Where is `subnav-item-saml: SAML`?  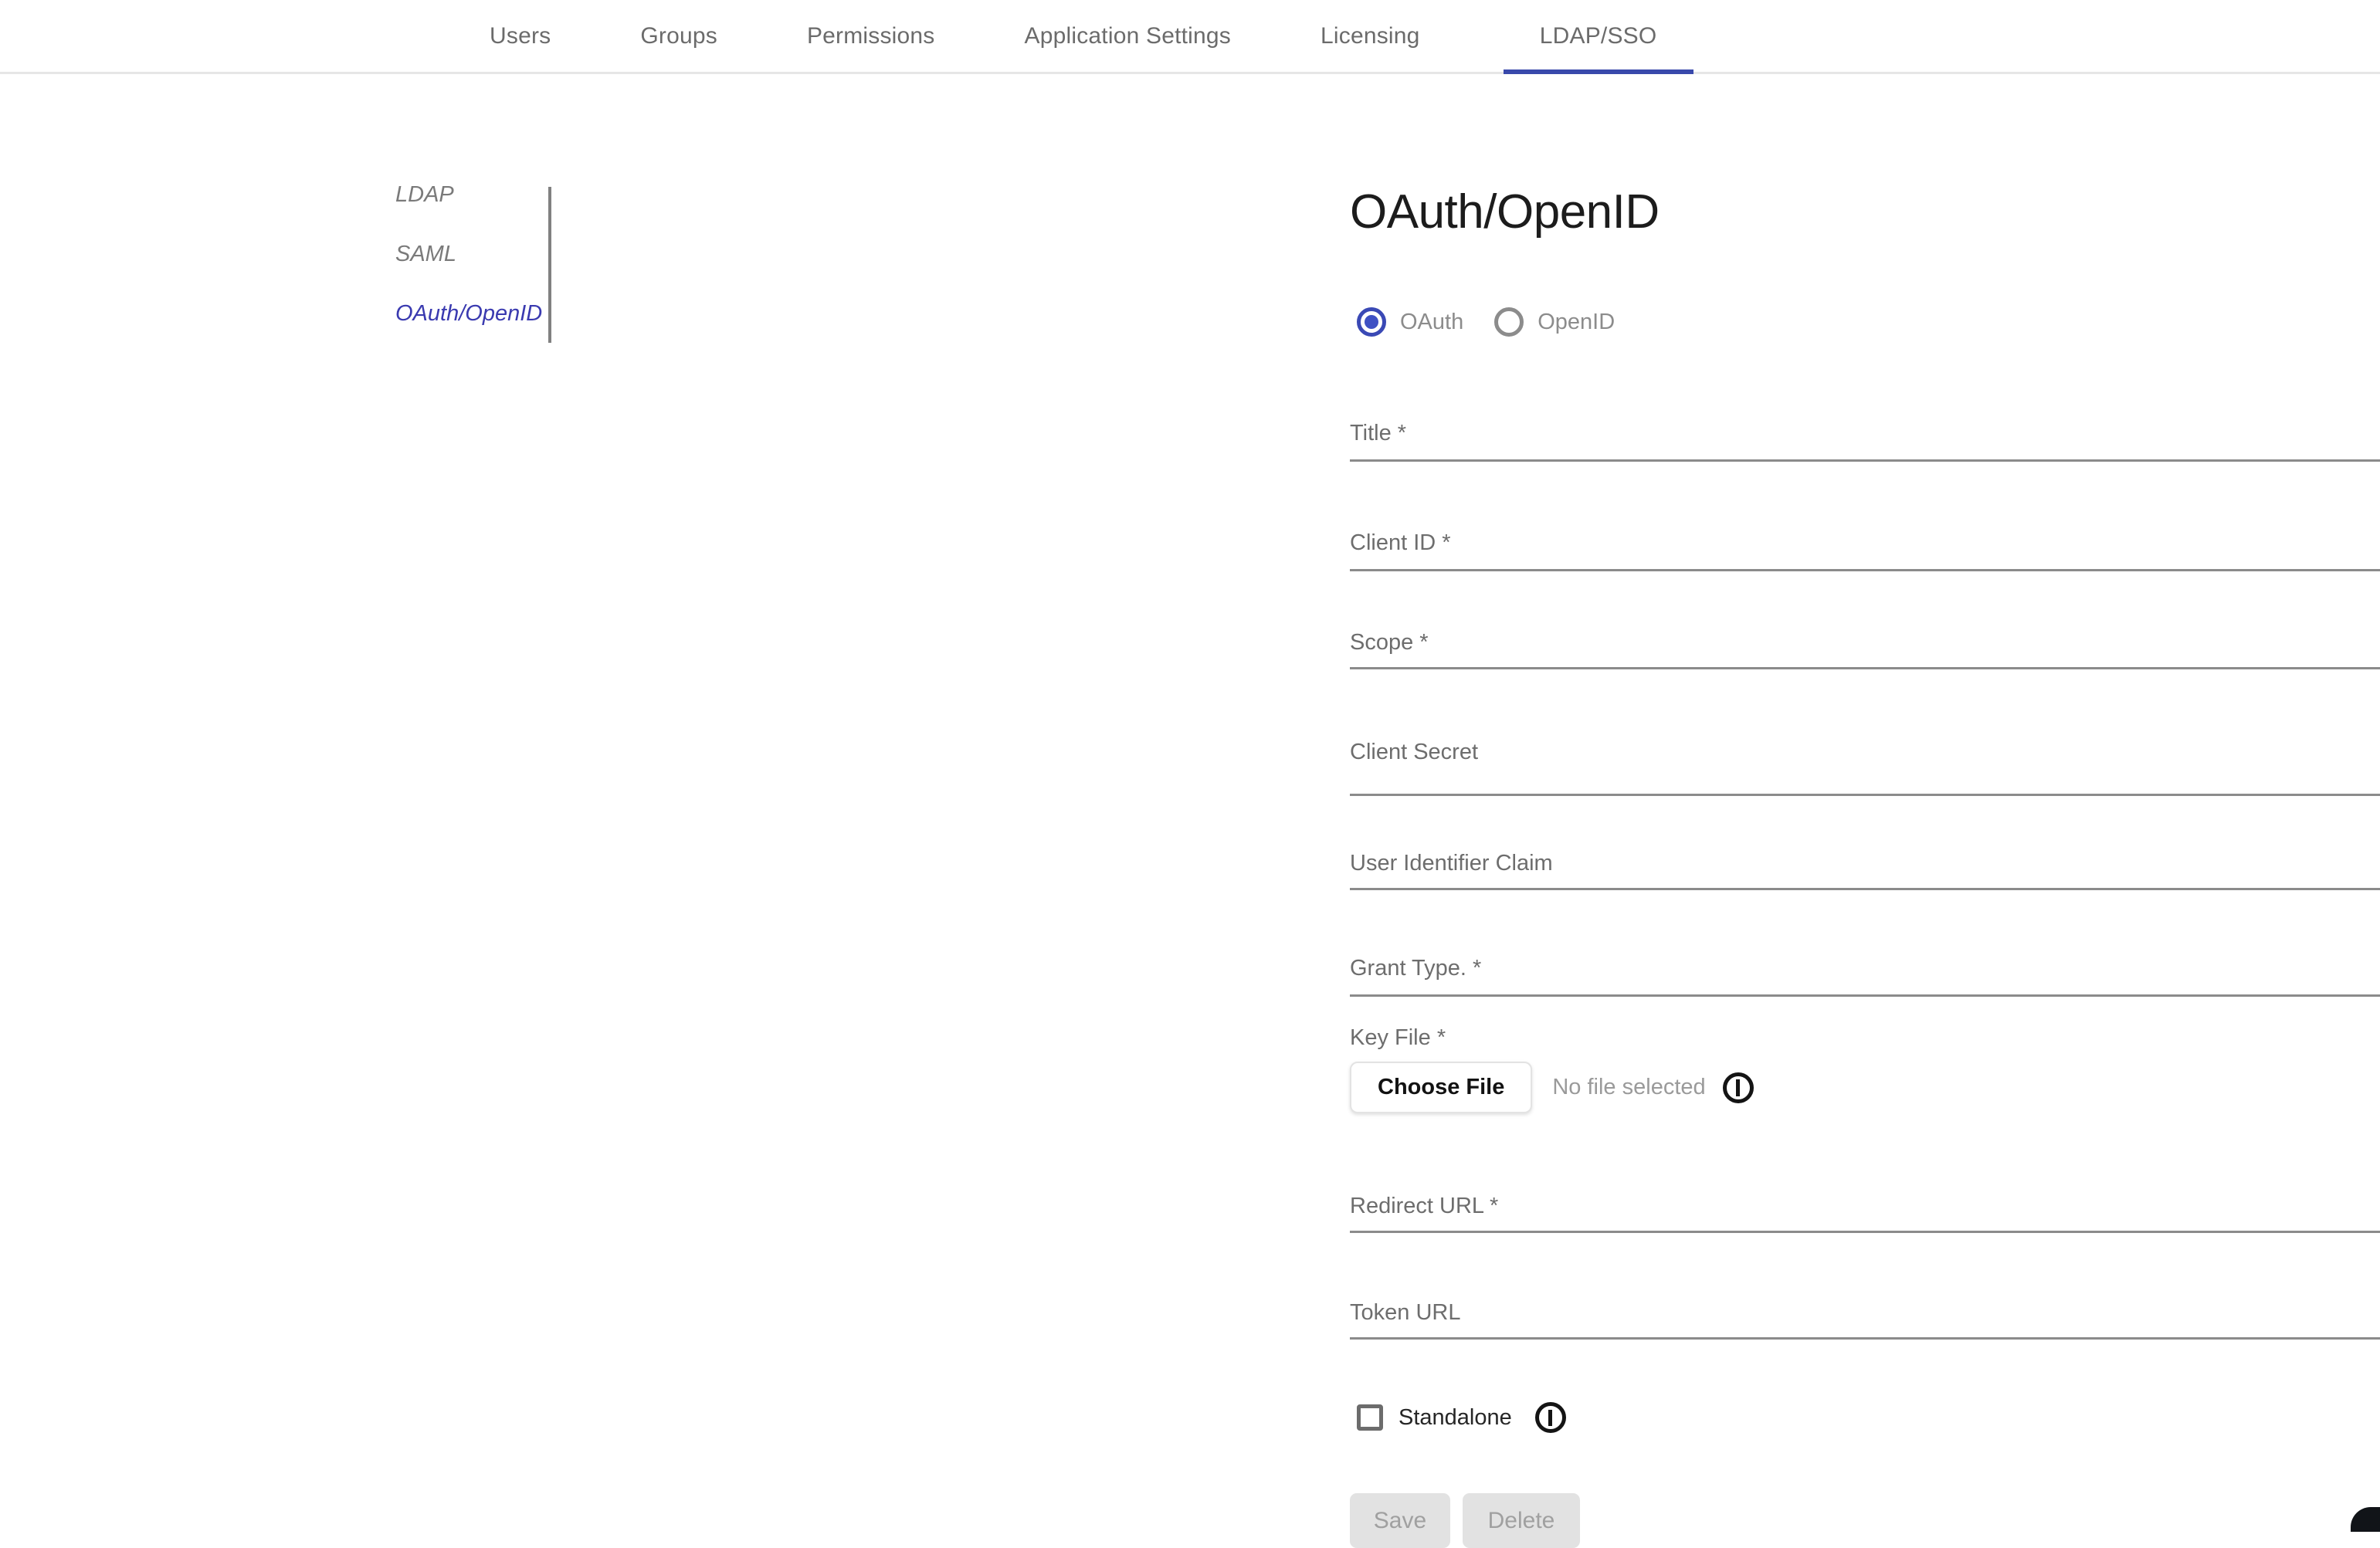
subnav-item-saml: SAML is located at coordinates (275, 254).